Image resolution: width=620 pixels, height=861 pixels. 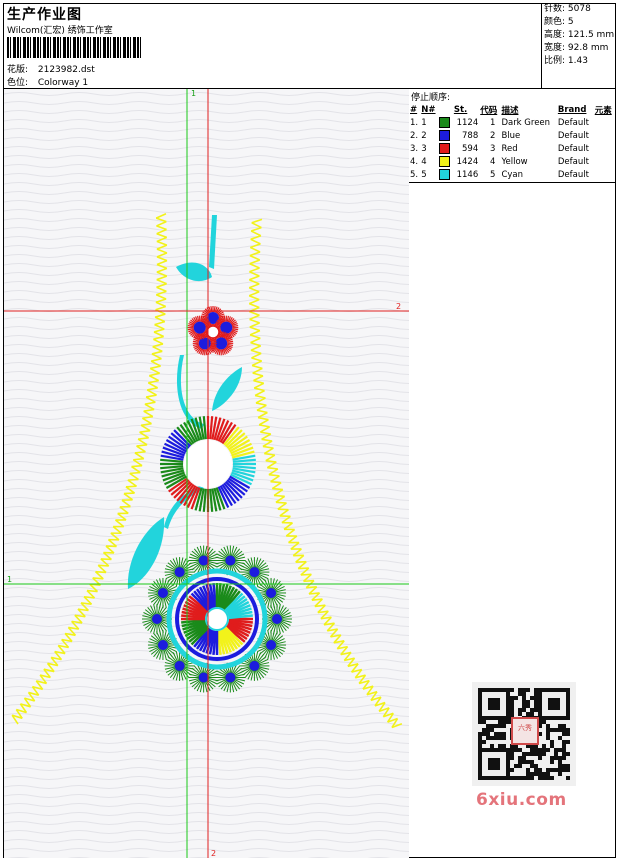 I want to click on guide-label-left: 1, so click(x=9, y=579).